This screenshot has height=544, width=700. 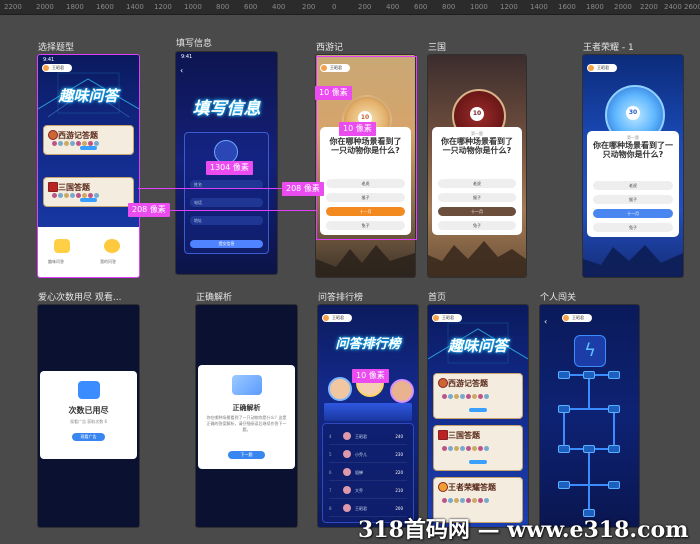 I want to click on ruler-tick-label: 1200, so click(x=163, y=7).